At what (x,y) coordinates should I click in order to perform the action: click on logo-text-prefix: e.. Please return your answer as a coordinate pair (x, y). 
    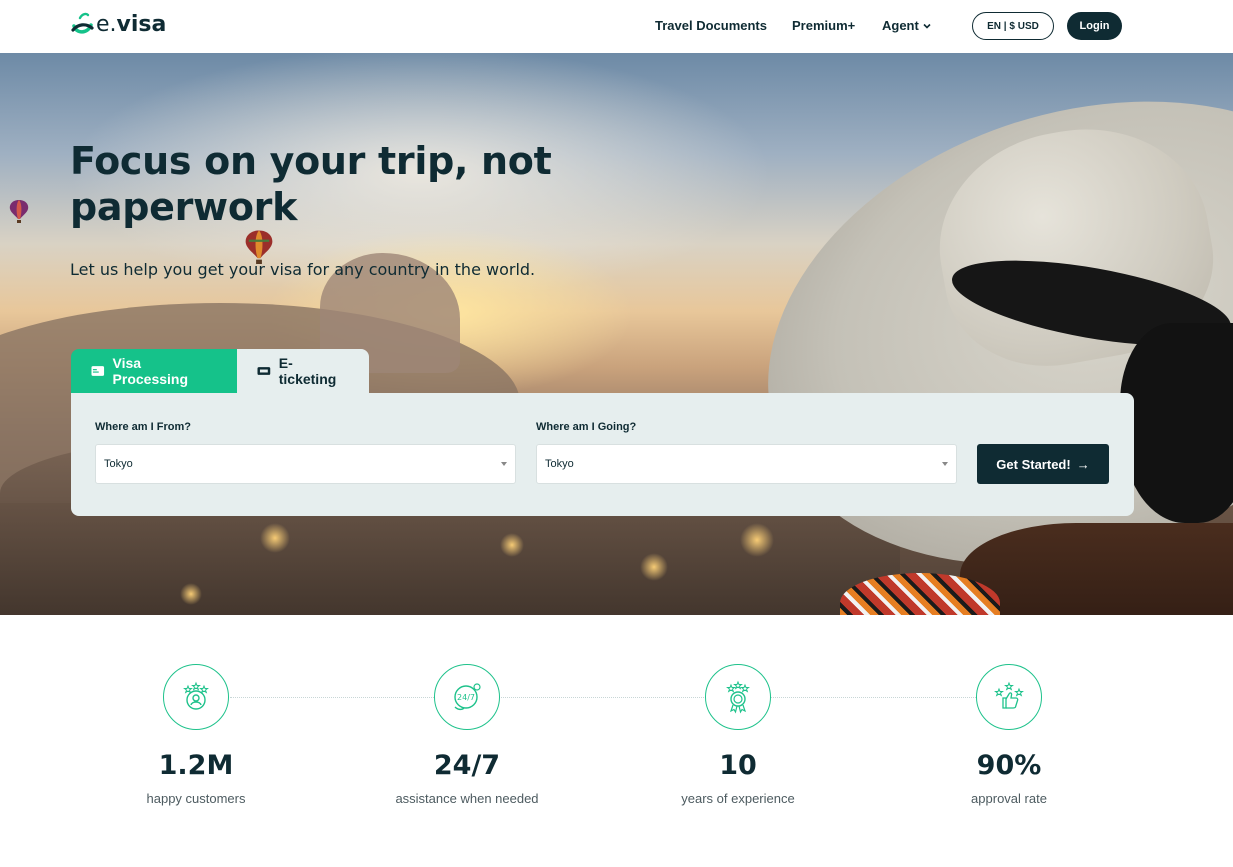
    Looking at the image, I should click on (106, 24).